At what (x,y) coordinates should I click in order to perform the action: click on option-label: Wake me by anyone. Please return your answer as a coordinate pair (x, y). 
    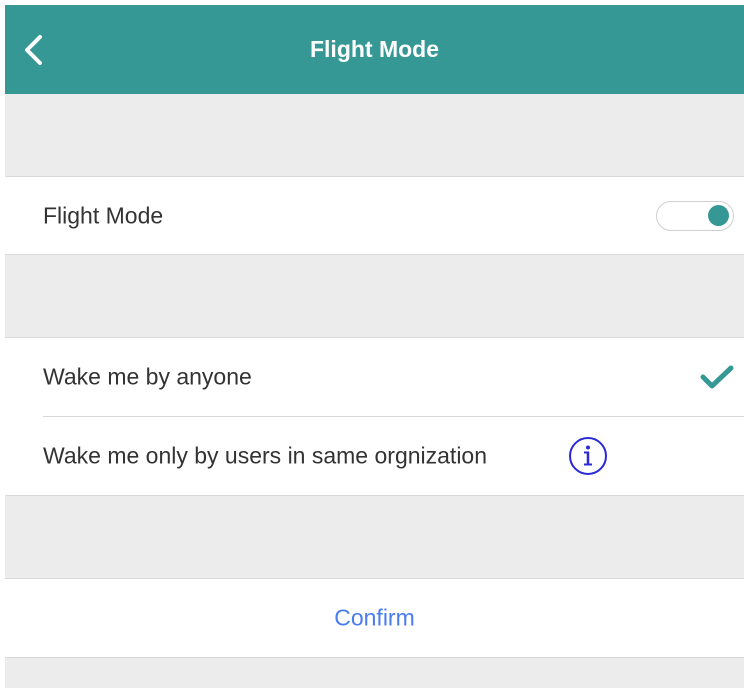
    Looking at the image, I should click on (147, 376).